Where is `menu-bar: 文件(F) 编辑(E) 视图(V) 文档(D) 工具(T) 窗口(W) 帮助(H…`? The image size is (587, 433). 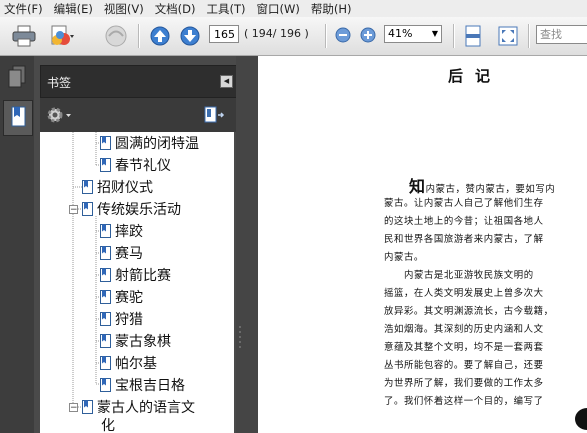 menu-bar: 文件(F) 编辑(E) 视图(V) 文档(D) 工具(T) 窗口(W) 帮助(H… is located at coordinates (293, 8).